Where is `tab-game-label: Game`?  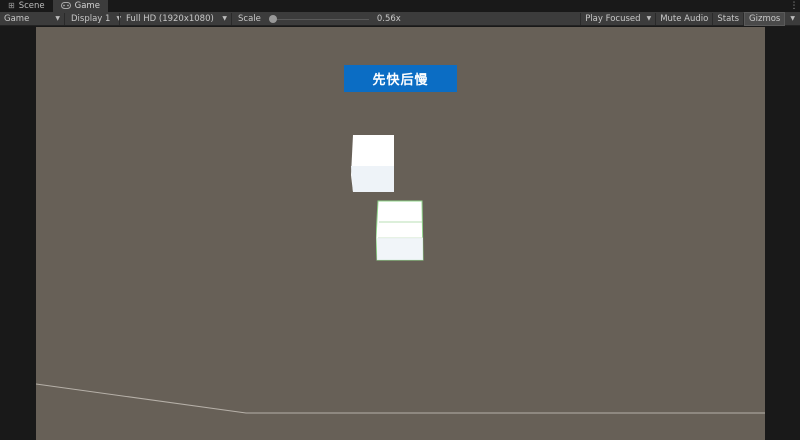
tab-game-label: Game is located at coordinates (87, 6).